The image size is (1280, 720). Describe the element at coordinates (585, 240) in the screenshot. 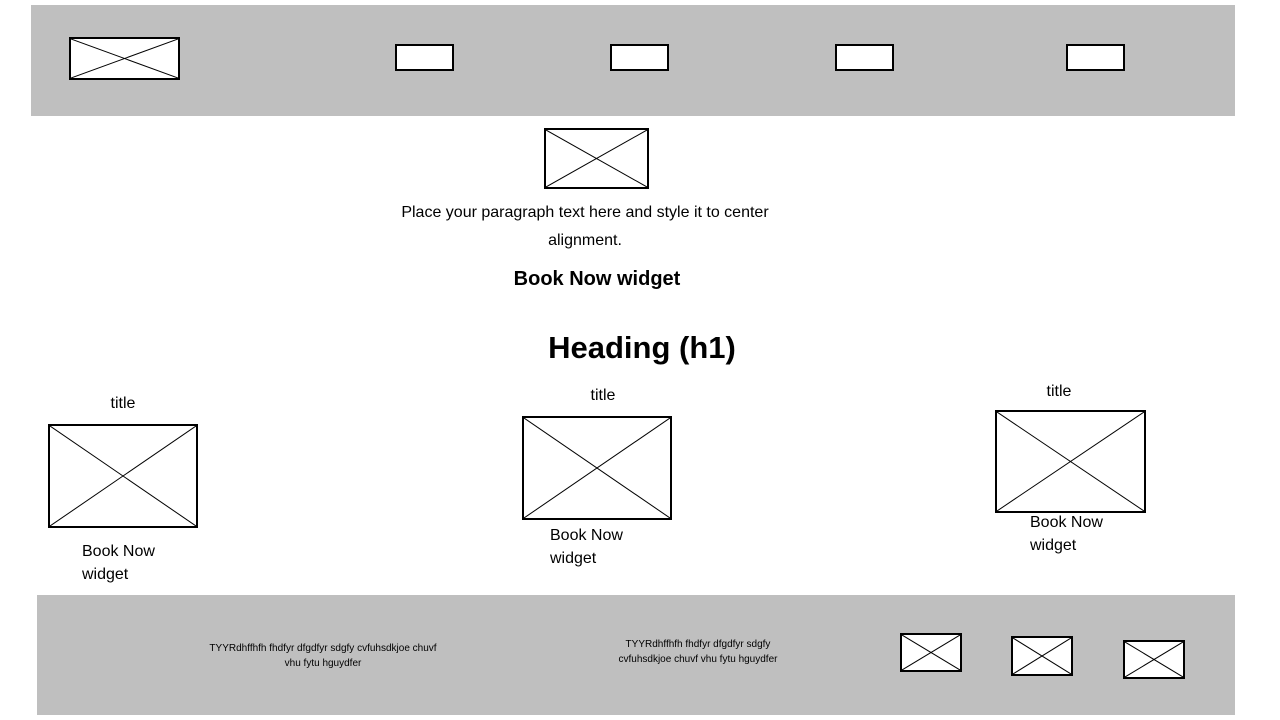

I see `hero-paragraph-line-2: alignment.` at that location.